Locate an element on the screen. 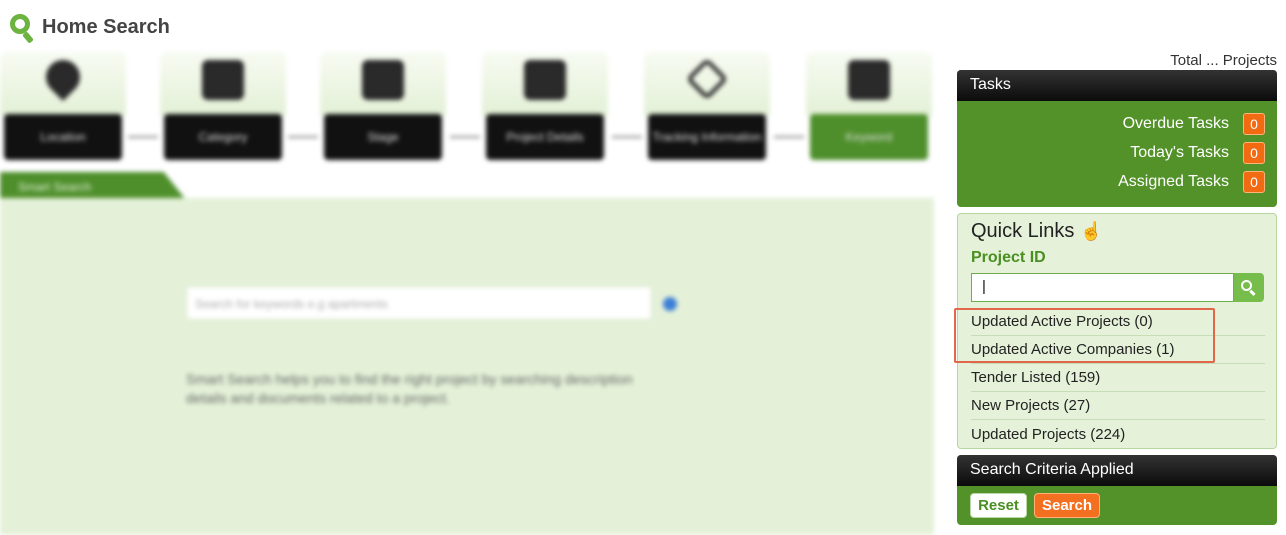 This screenshot has width=1286, height=535. smart-search-input: Search for keywords e.g apartments is located at coordinates (419, 303).